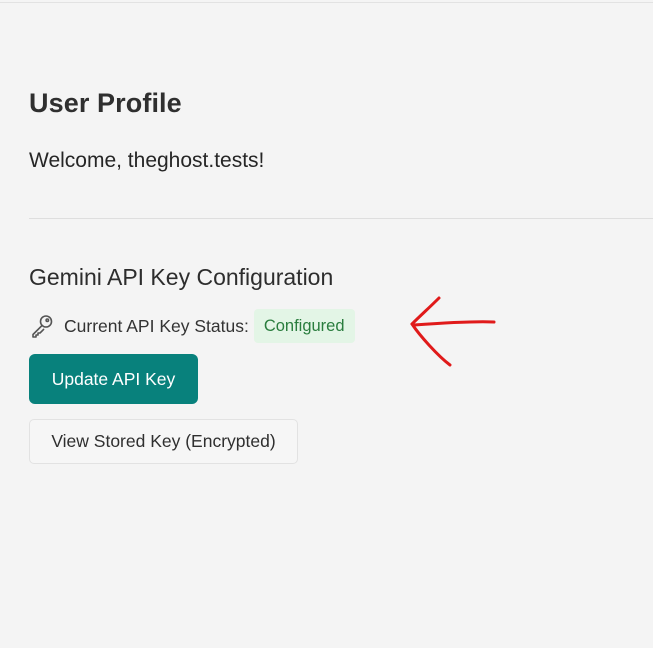 The image size is (653, 648). What do you see at coordinates (42, 326) in the screenshot?
I see `key-icon` at bounding box center [42, 326].